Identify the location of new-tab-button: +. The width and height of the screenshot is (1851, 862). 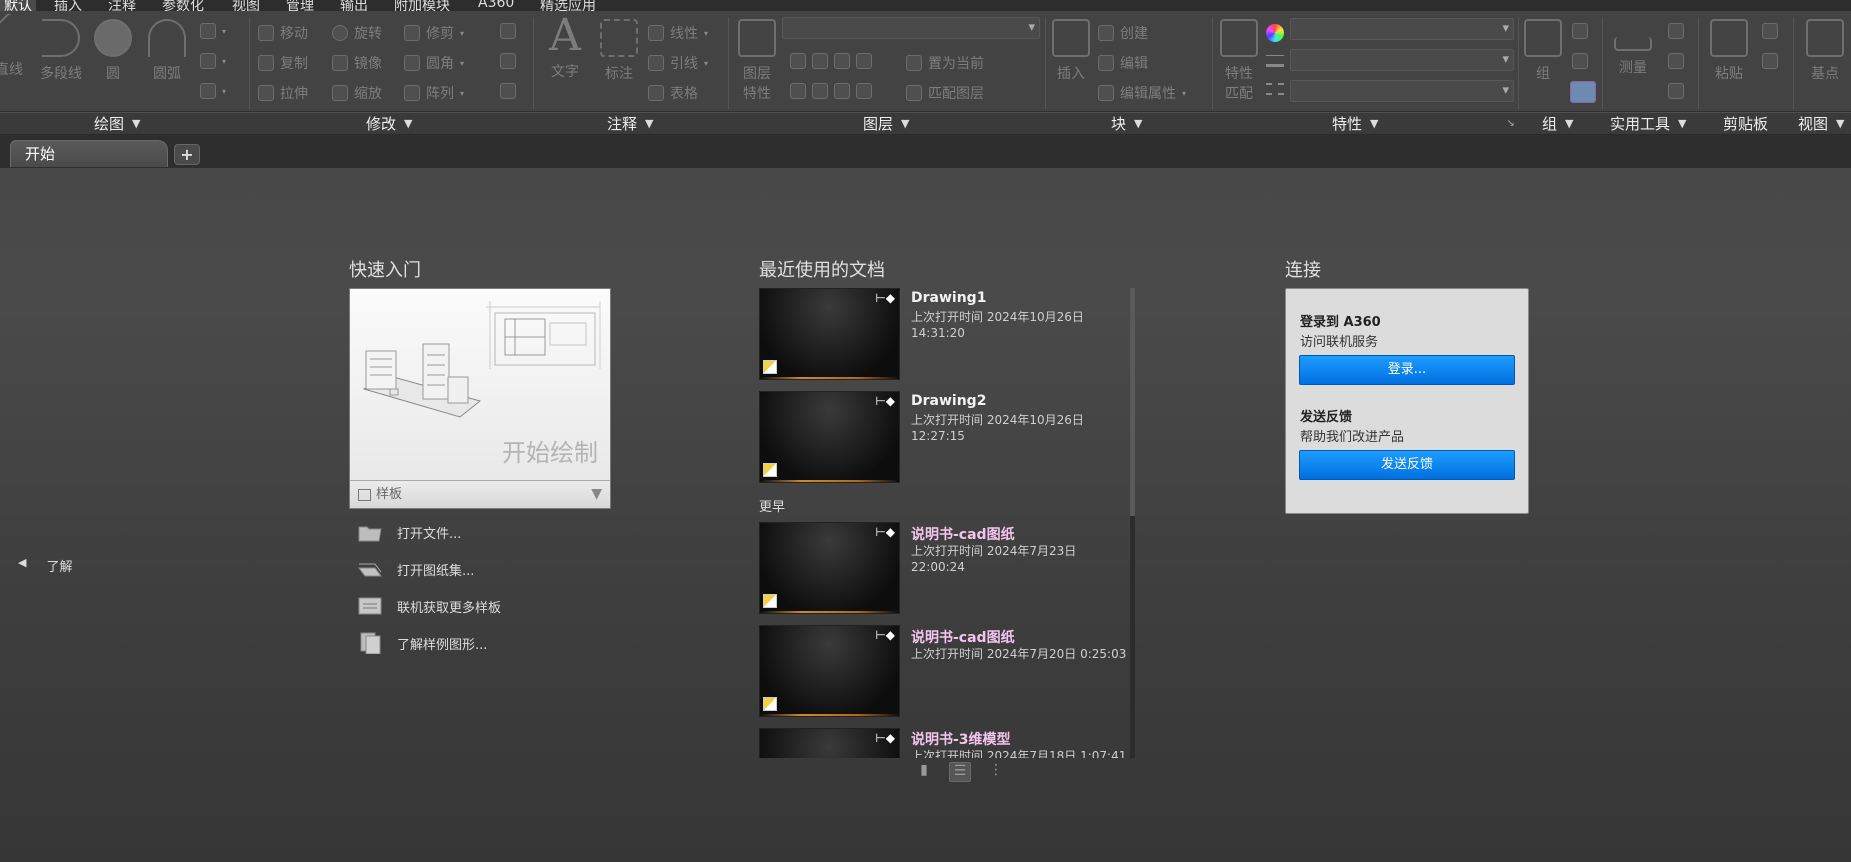
(187, 154).